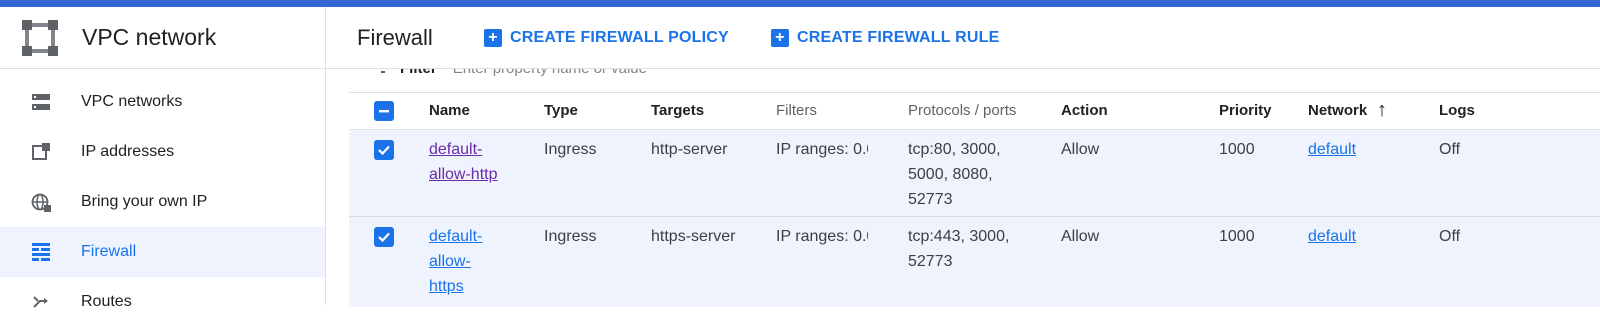 The image size is (1600, 327). What do you see at coordinates (132, 101) in the screenshot?
I see `sidebar-item-label: VPC networks` at bounding box center [132, 101].